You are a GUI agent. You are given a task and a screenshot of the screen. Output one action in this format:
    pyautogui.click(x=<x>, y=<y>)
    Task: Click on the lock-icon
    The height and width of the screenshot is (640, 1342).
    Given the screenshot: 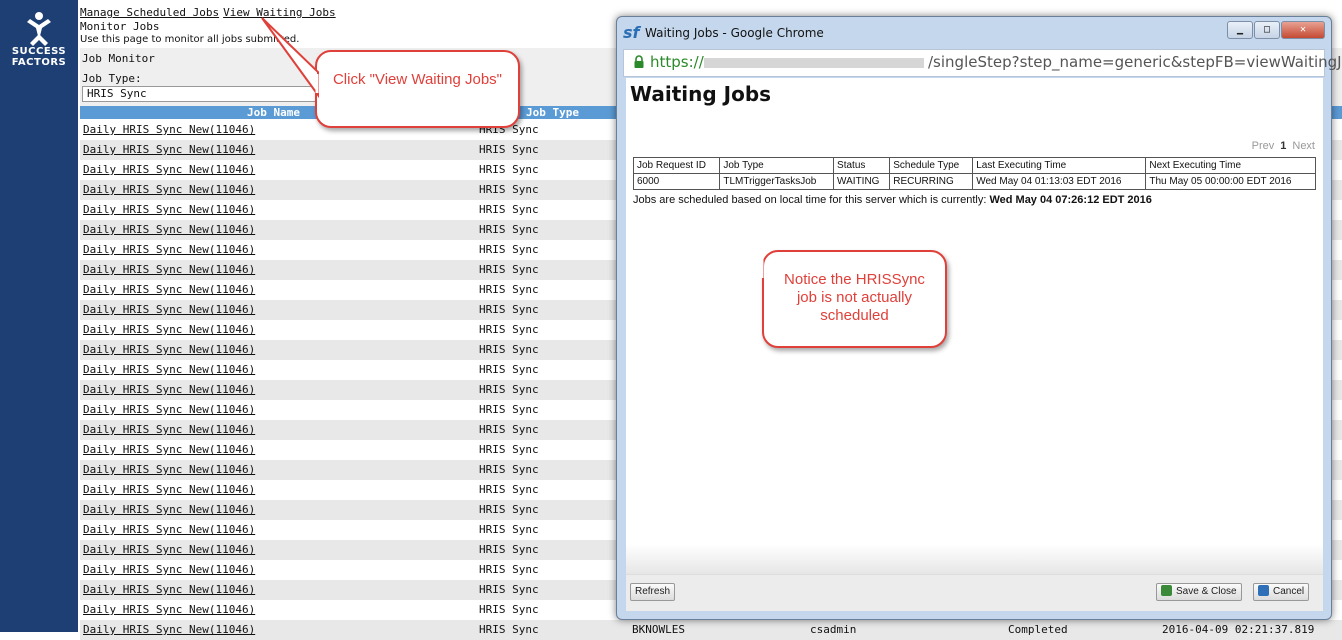 What is the action you would take?
    pyautogui.click(x=639, y=61)
    